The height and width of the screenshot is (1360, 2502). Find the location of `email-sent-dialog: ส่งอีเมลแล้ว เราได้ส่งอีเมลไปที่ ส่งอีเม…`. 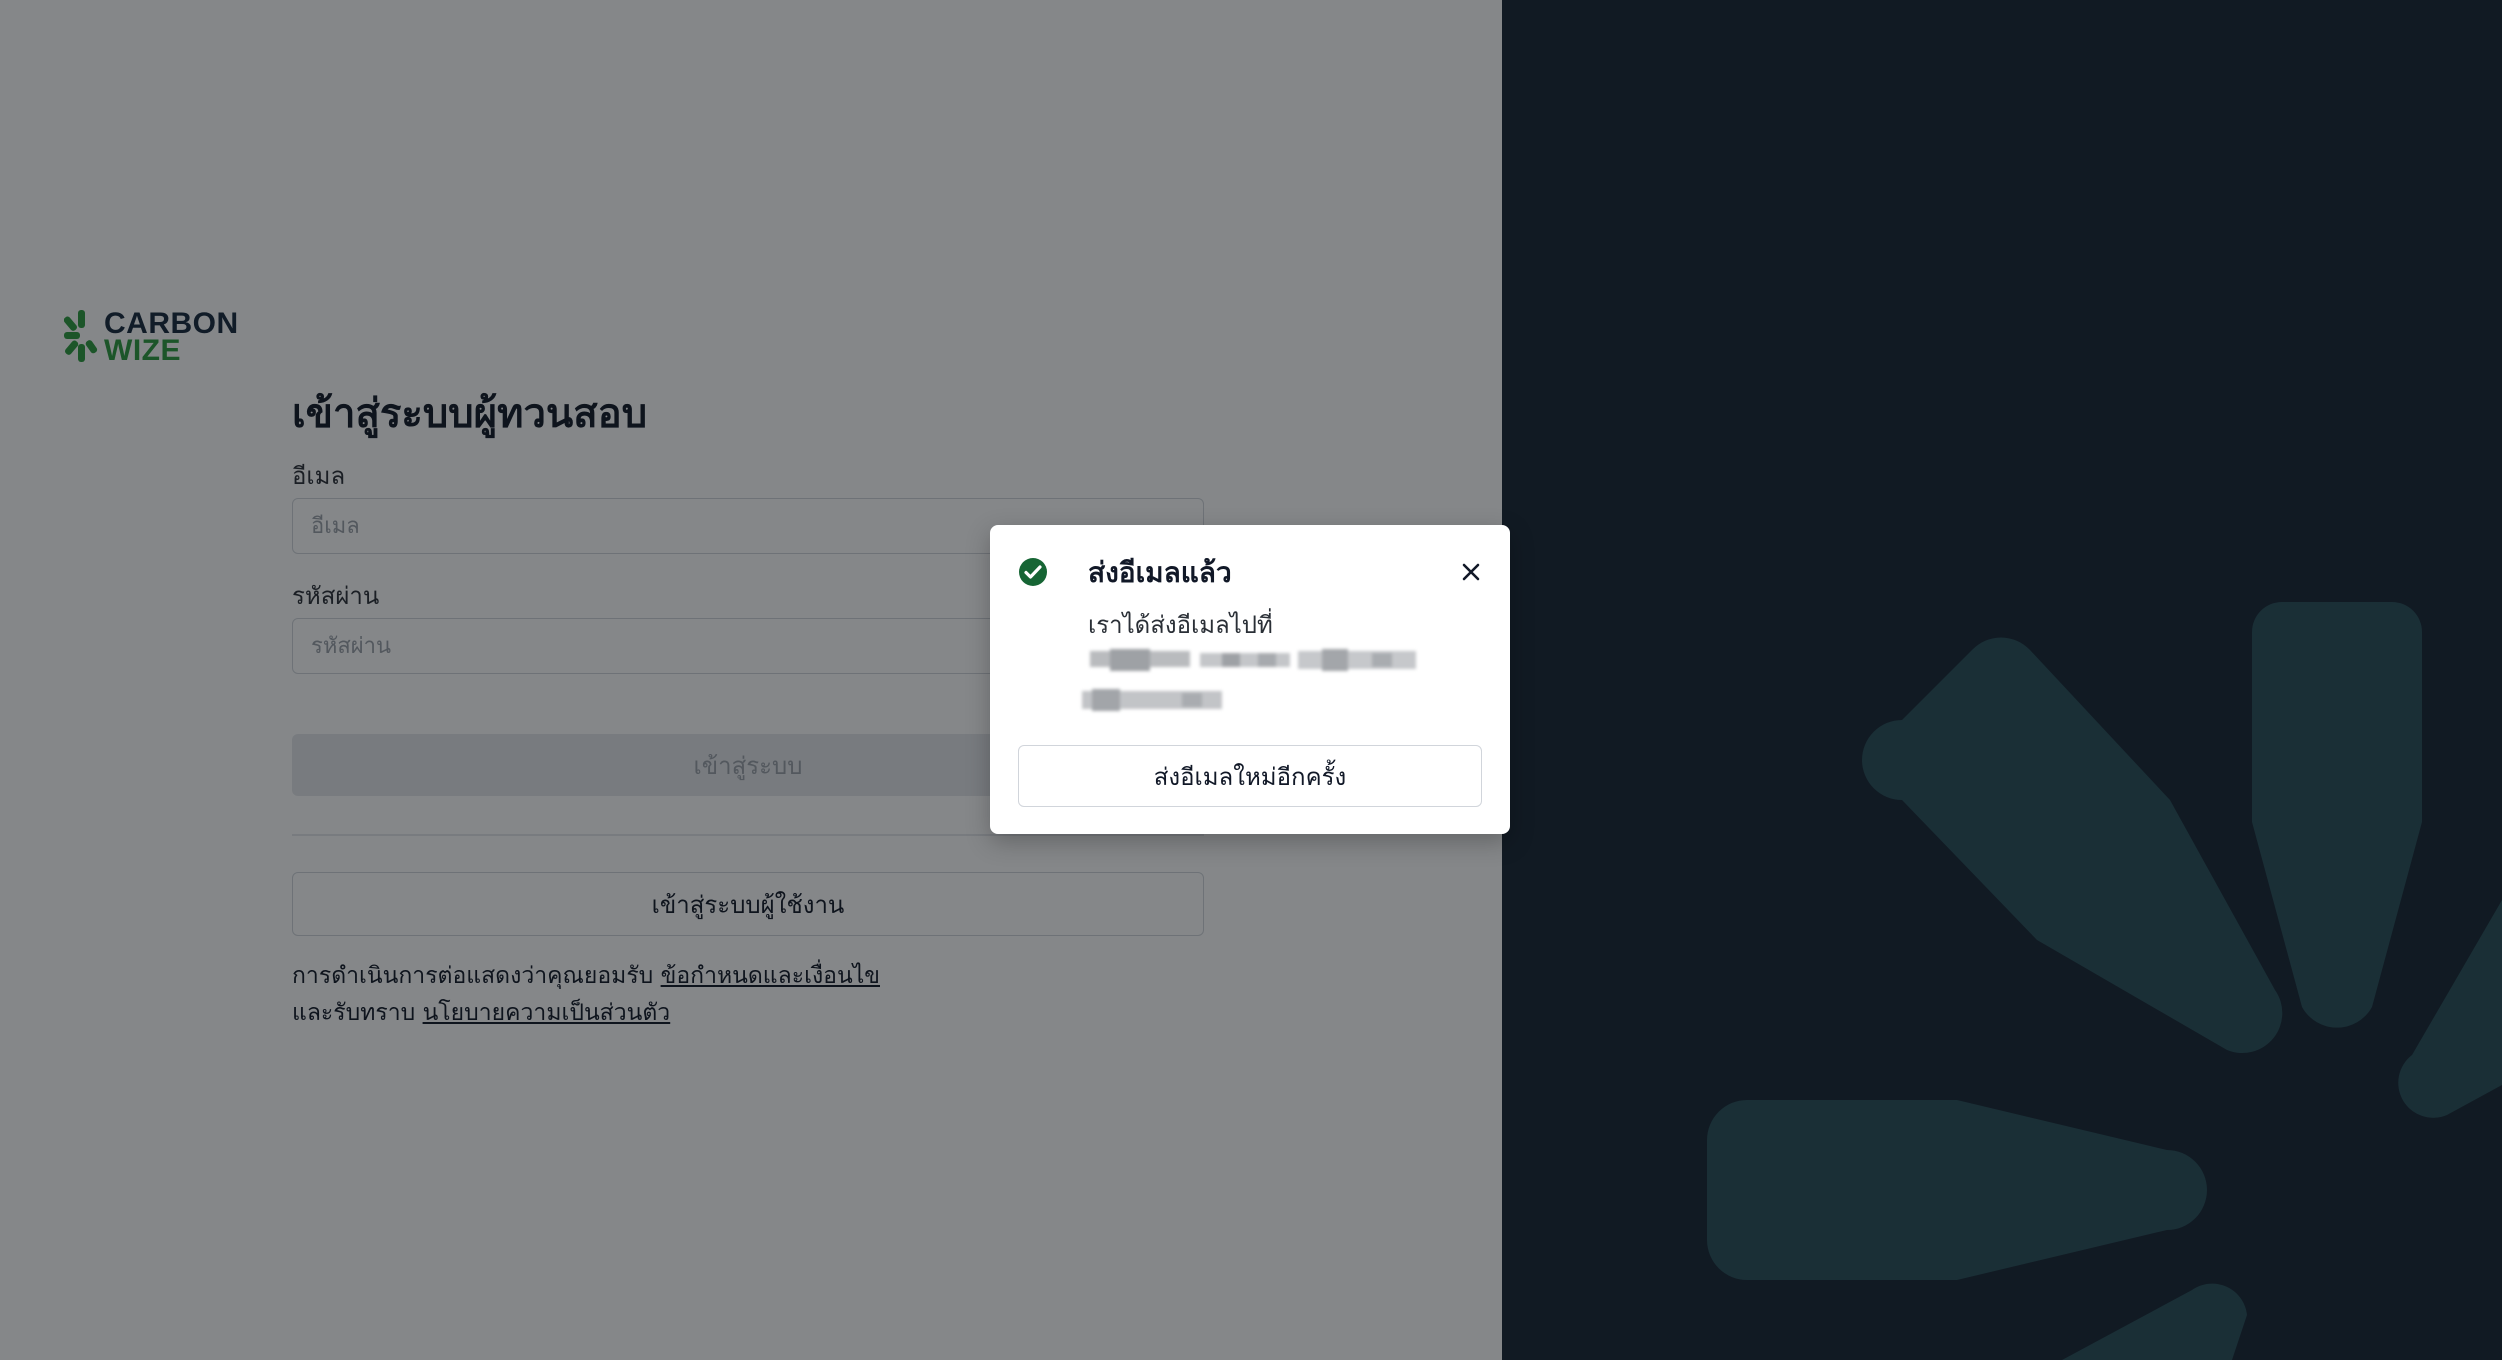

email-sent-dialog: ส่งอีเมลแล้ว เราได้ส่งอีเมลไปที่ ส่งอีเม… is located at coordinates (1250, 679).